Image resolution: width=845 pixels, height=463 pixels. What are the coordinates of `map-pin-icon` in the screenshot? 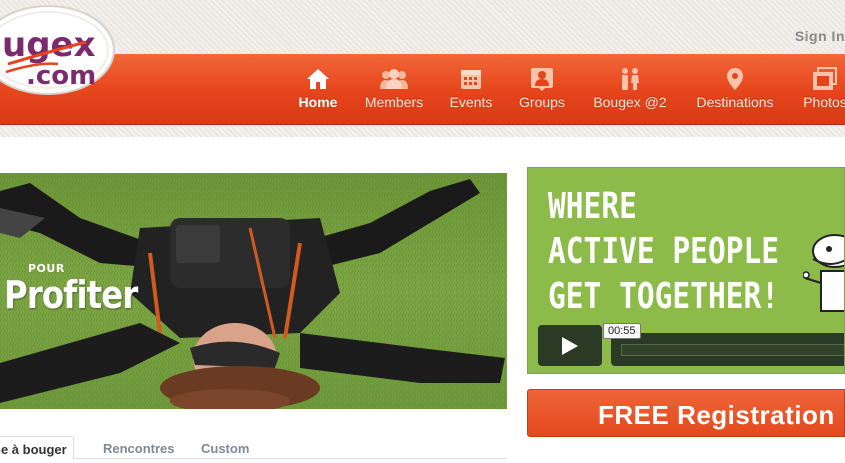 It's located at (735, 79).